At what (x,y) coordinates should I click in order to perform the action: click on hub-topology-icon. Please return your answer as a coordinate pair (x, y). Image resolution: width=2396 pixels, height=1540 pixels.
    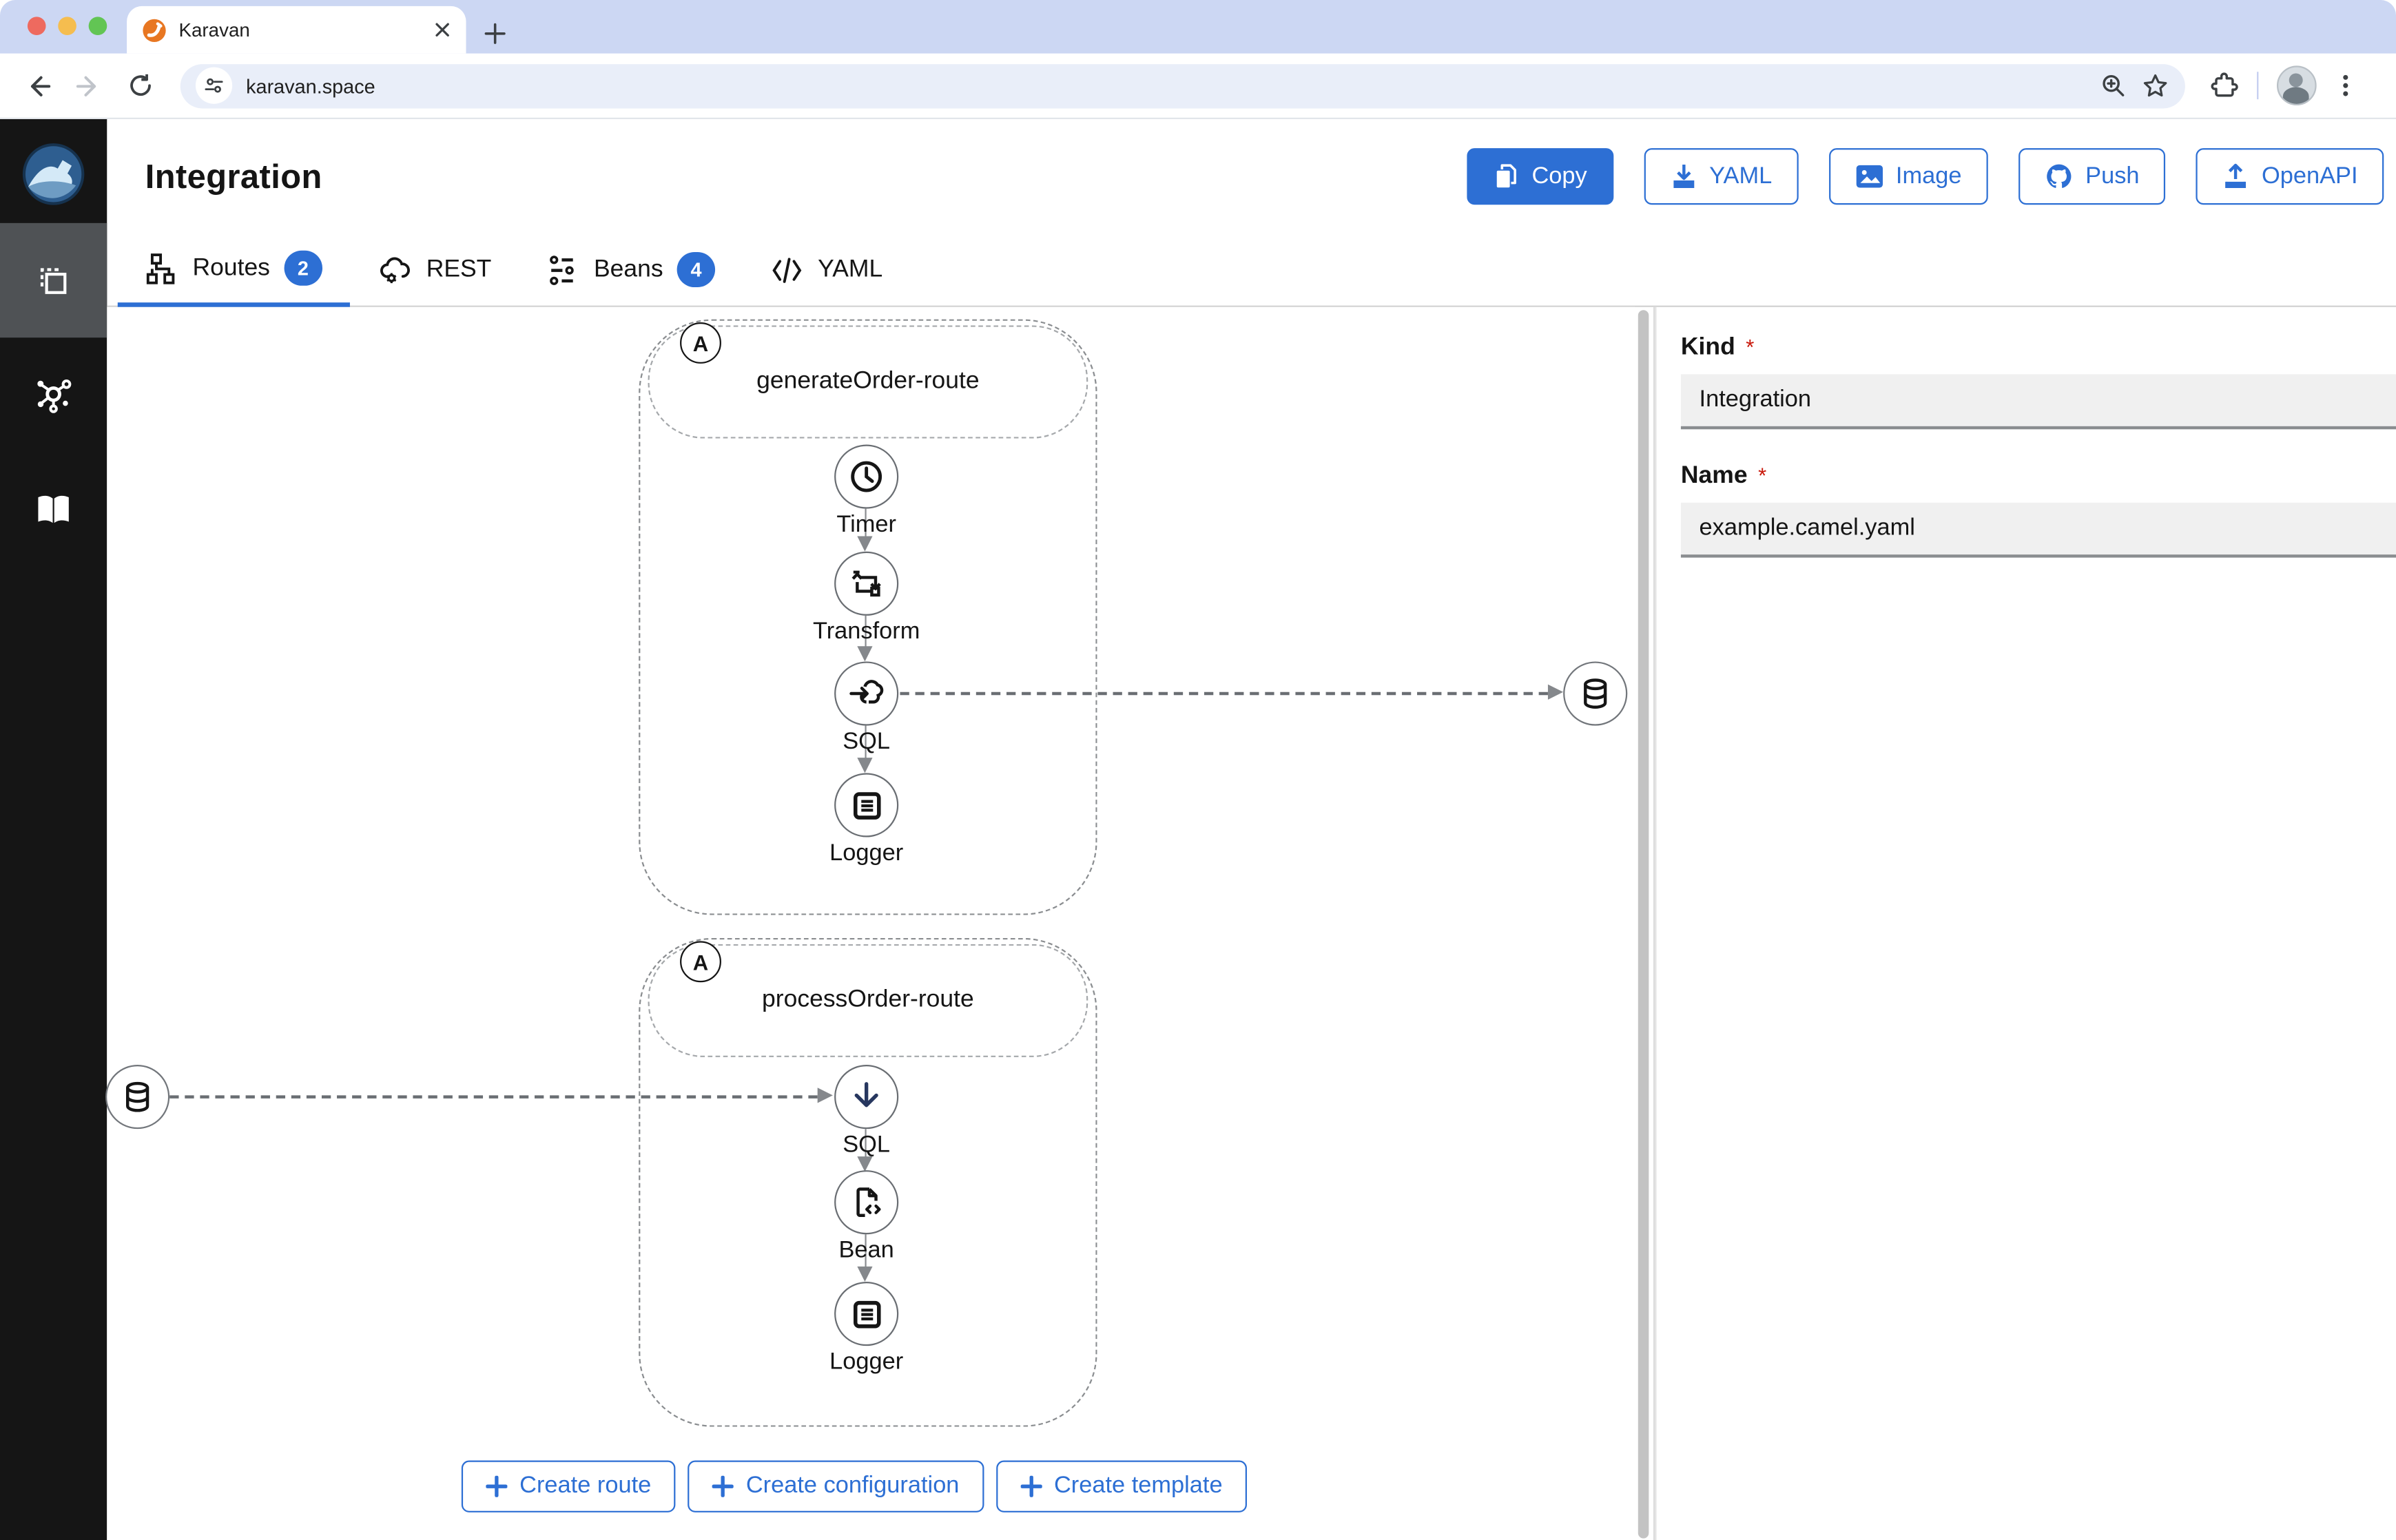
    Looking at the image, I should click on (54, 395).